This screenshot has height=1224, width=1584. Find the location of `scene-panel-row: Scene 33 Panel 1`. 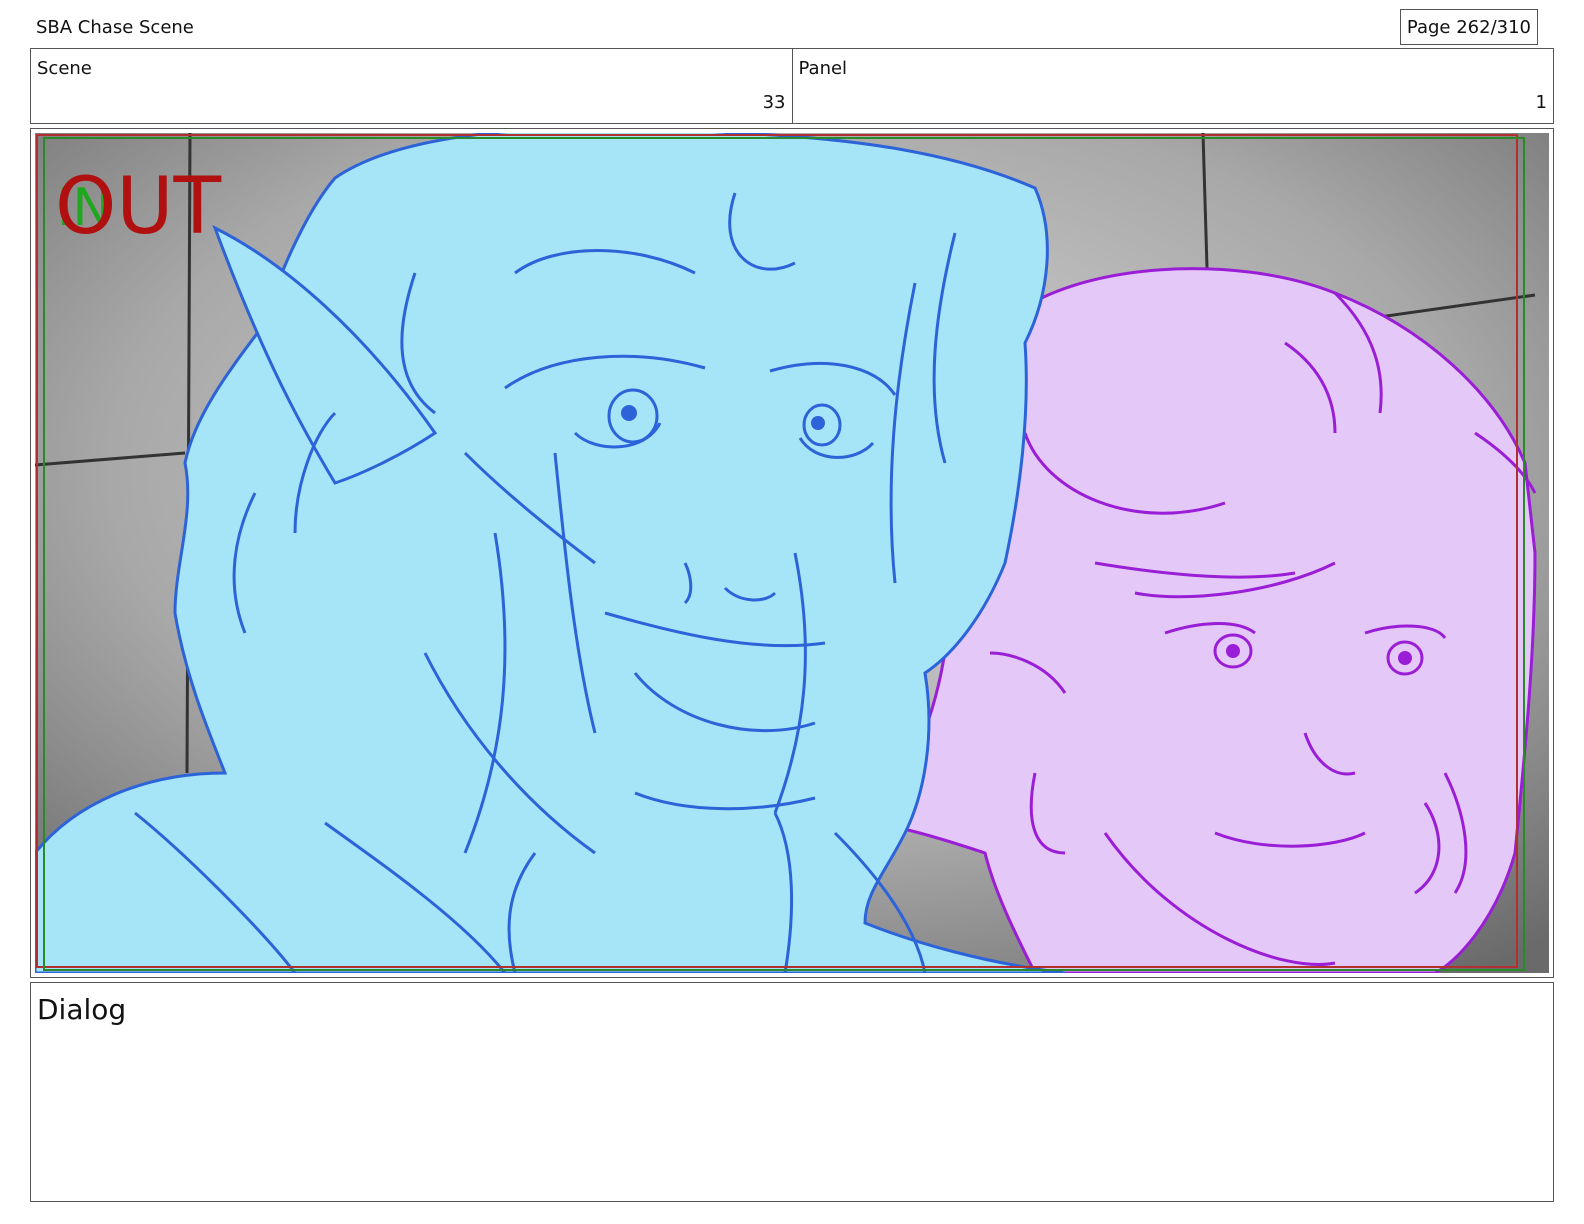

scene-panel-row: Scene 33 Panel 1 is located at coordinates (792, 86).